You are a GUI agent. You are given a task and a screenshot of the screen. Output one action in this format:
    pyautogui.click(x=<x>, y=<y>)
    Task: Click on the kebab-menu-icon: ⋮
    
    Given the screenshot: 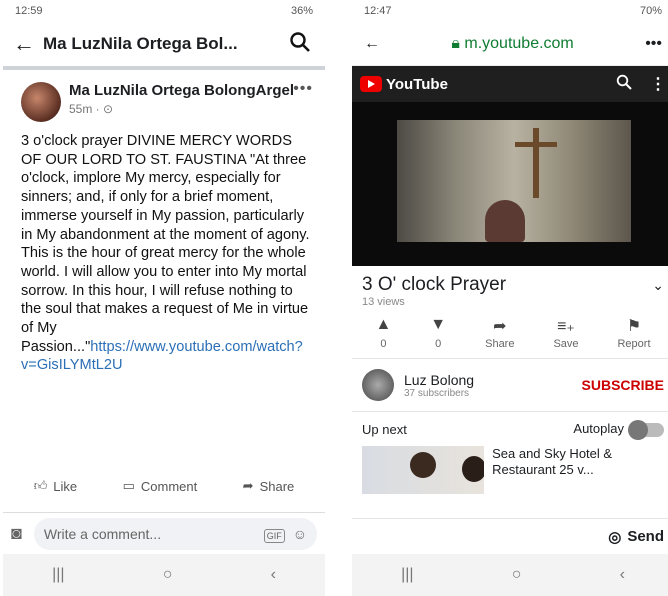 What is the action you would take?
    pyautogui.click(x=658, y=84)
    